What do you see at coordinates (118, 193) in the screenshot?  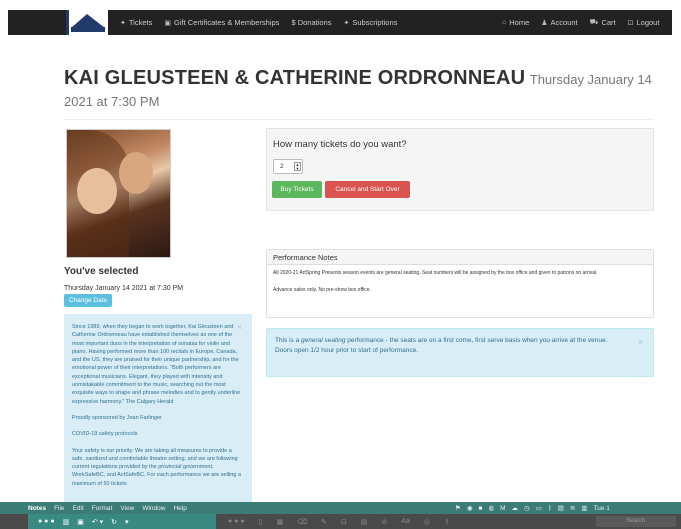 I see `performer-photo` at bounding box center [118, 193].